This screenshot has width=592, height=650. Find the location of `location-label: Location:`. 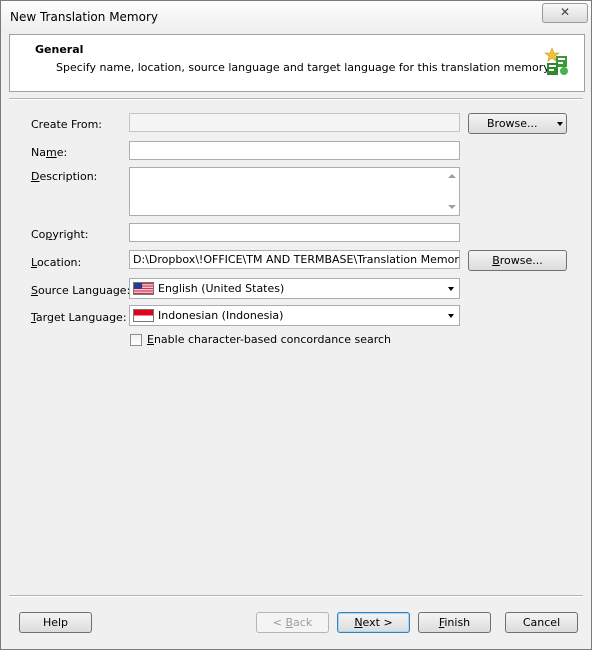

location-label: Location: is located at coordinates (56, 262).